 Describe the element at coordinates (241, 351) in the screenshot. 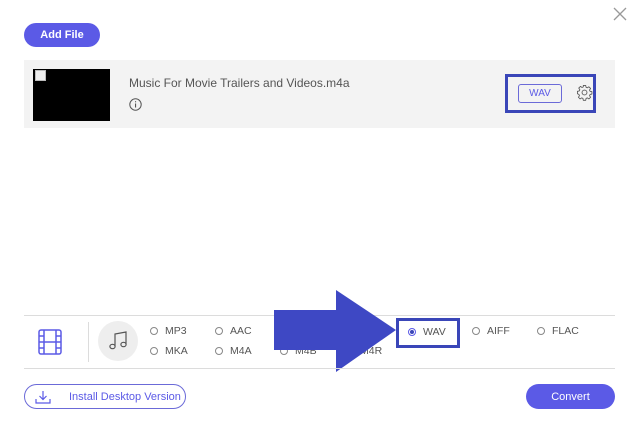

I see `format-option-label: M4A` at that location.